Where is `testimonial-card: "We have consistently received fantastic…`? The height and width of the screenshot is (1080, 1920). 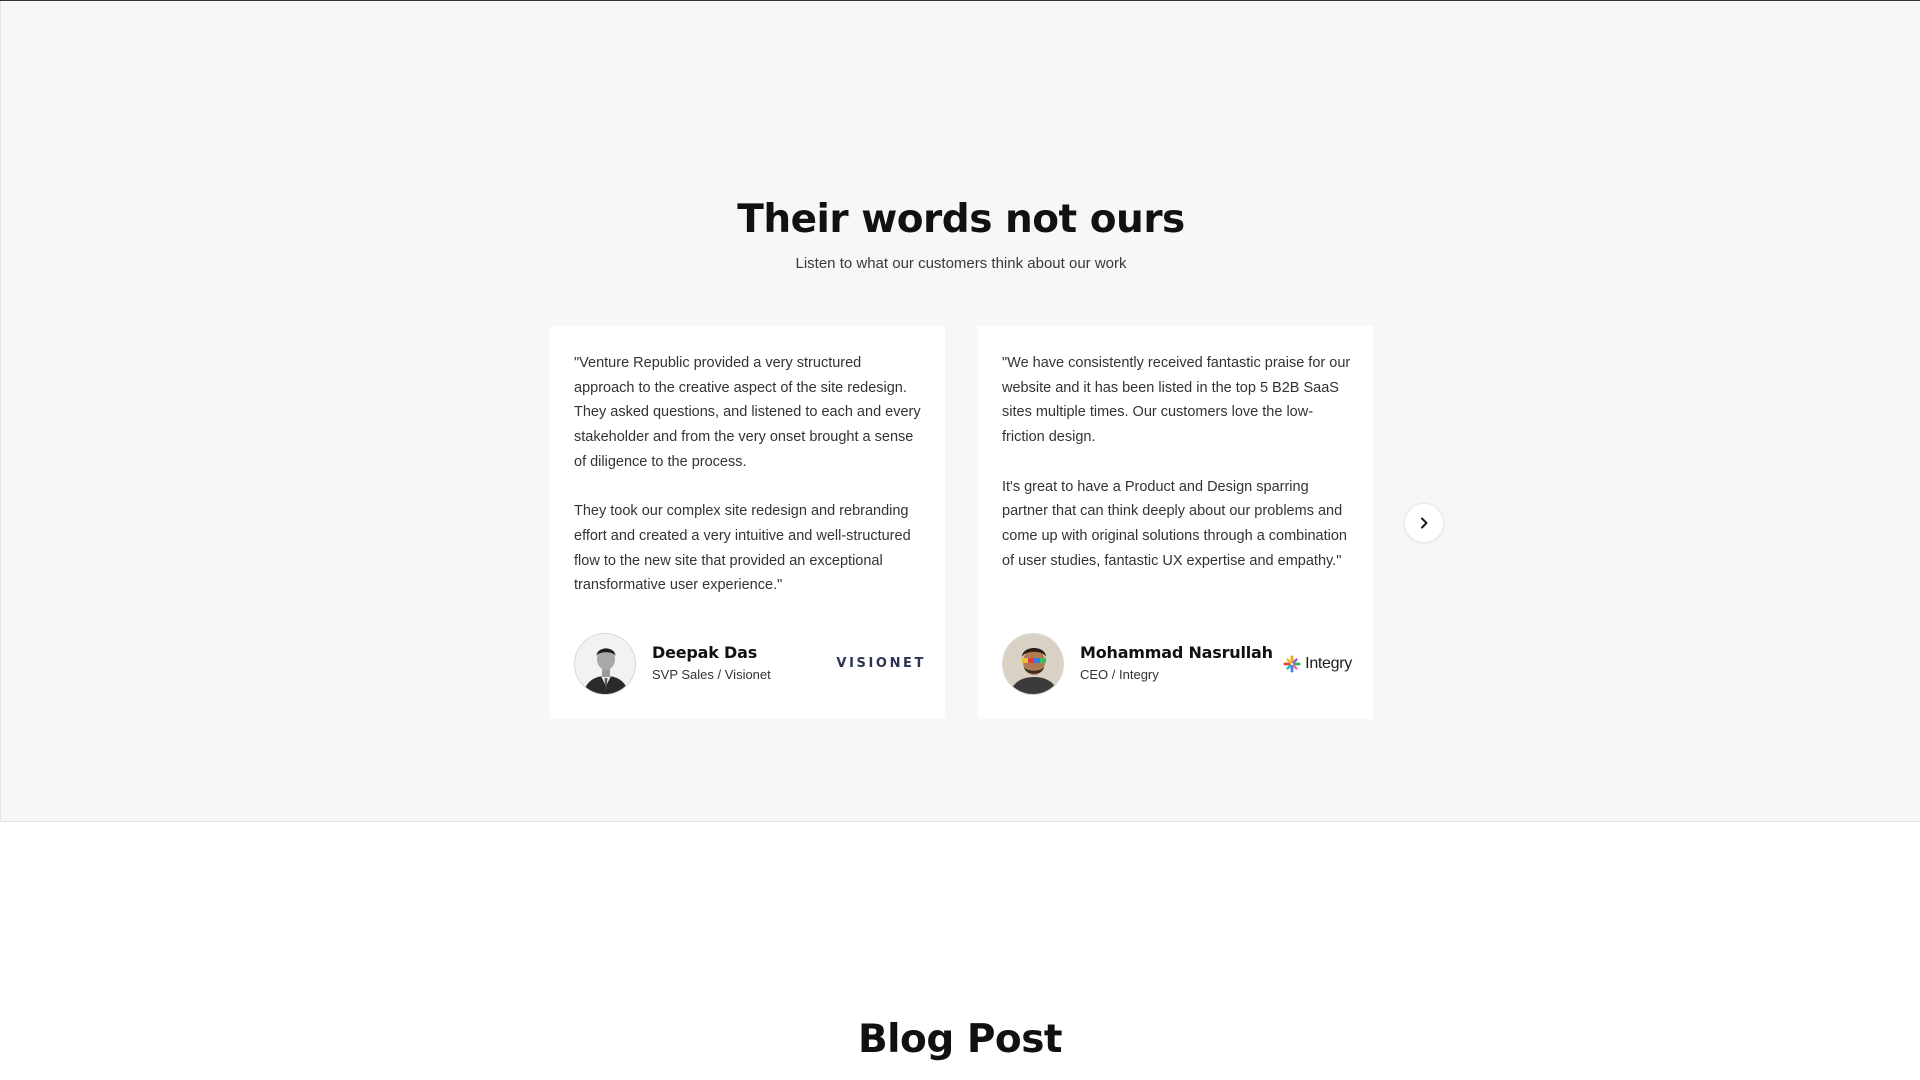
testimonial-card: "We have consistently received fantastic… is located at coordinates (1175, 522).